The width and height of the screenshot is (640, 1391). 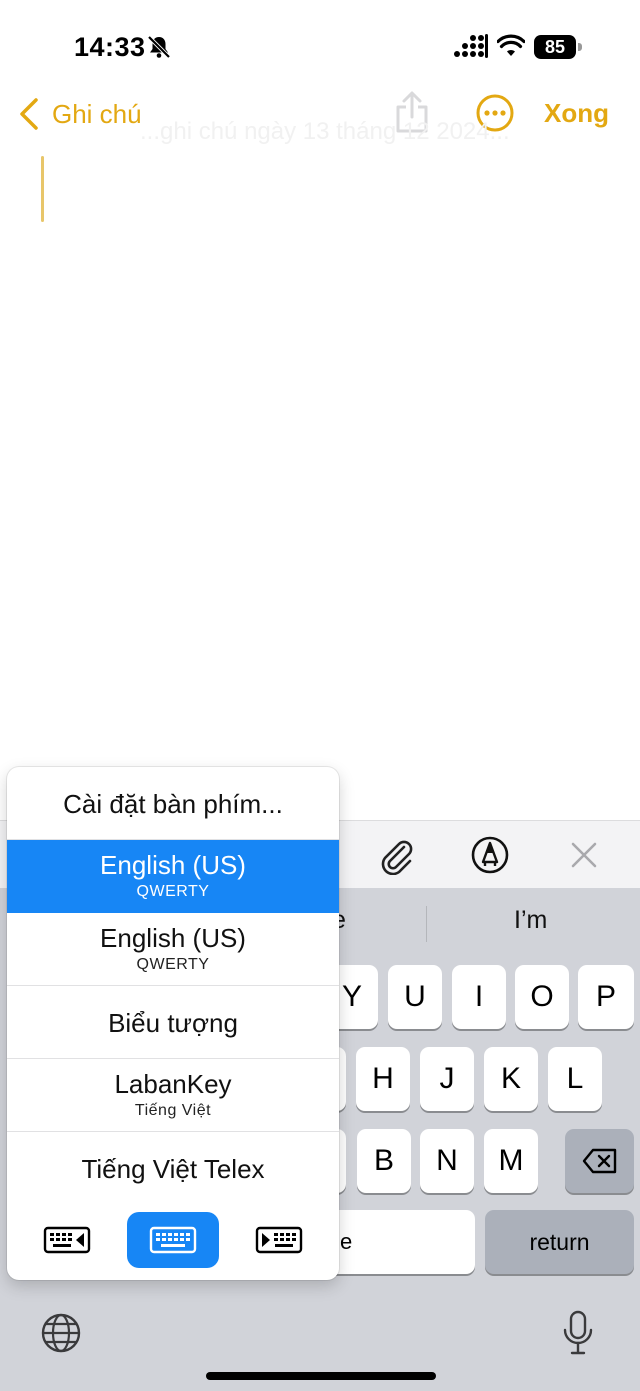 I want to click on key-b: B, so click(x=384, y=1161).